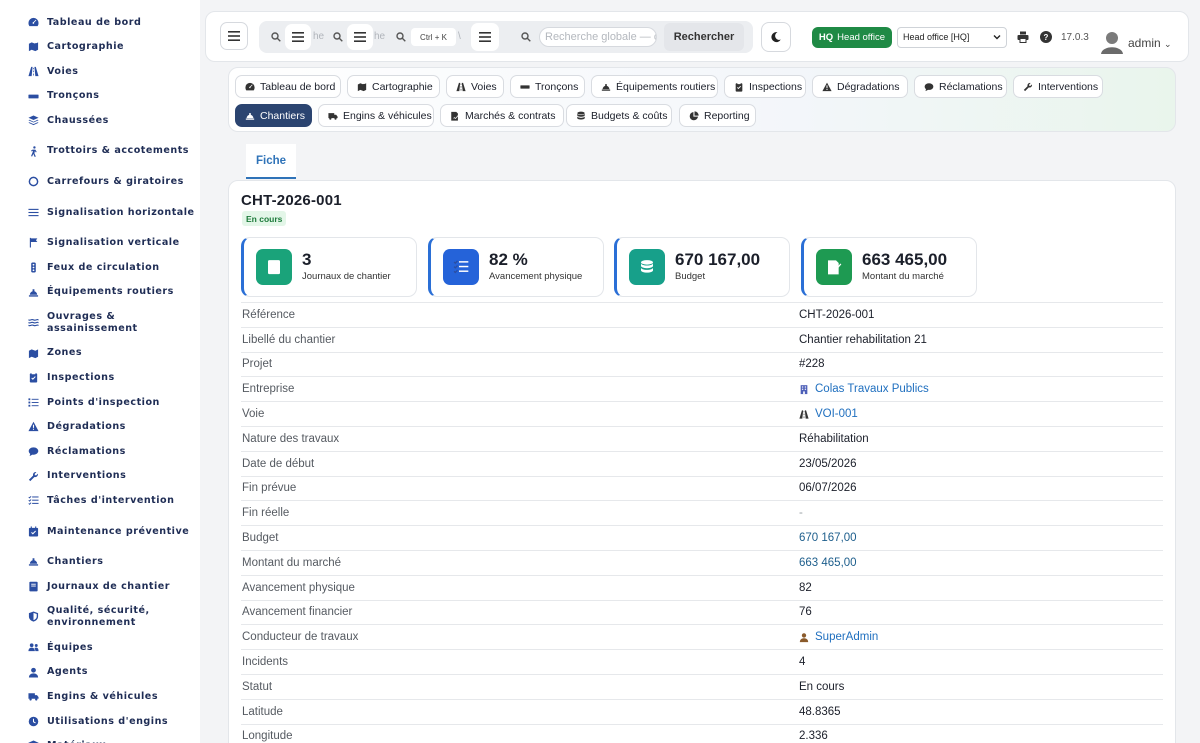 Image resolution: width=1200 pixels, height=743 pixels. What do you see at coordinates (981, 439) in the screenshot?
I see `field-value-cell: Réhabilitation` at bounding box center [981, 439].